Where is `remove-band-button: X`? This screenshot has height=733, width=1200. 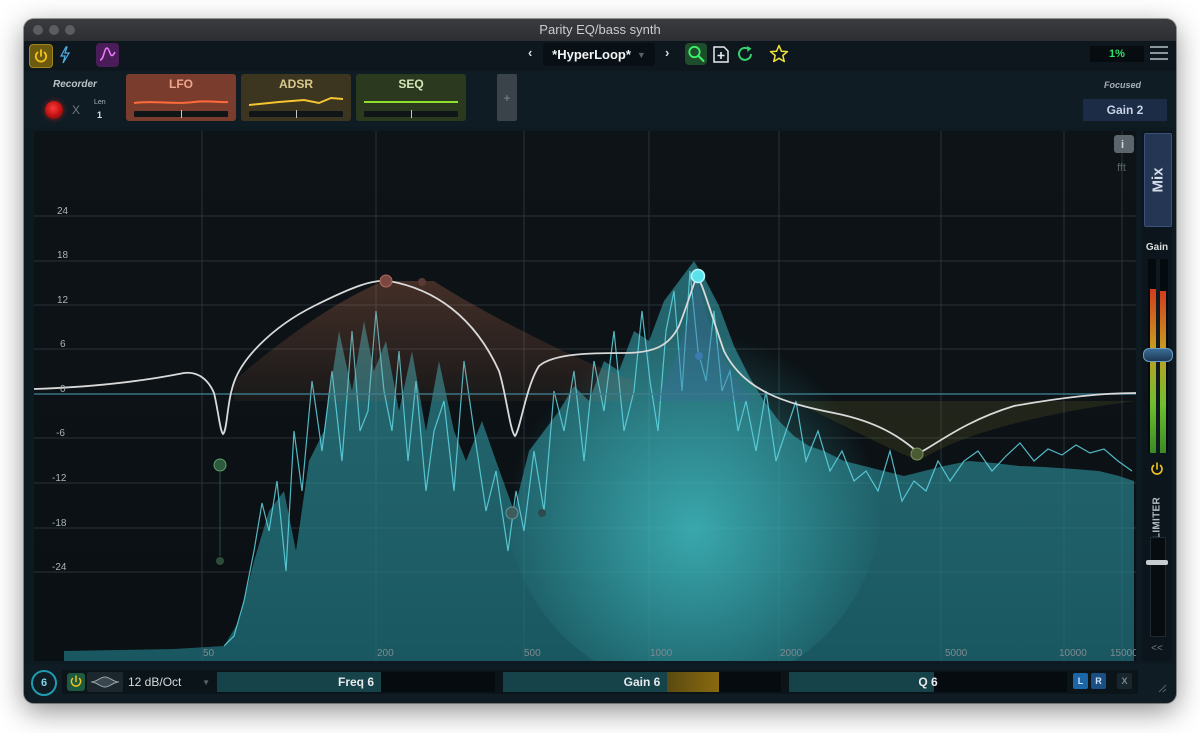
remove-band-button: X is located at coordinates (1124, 681).